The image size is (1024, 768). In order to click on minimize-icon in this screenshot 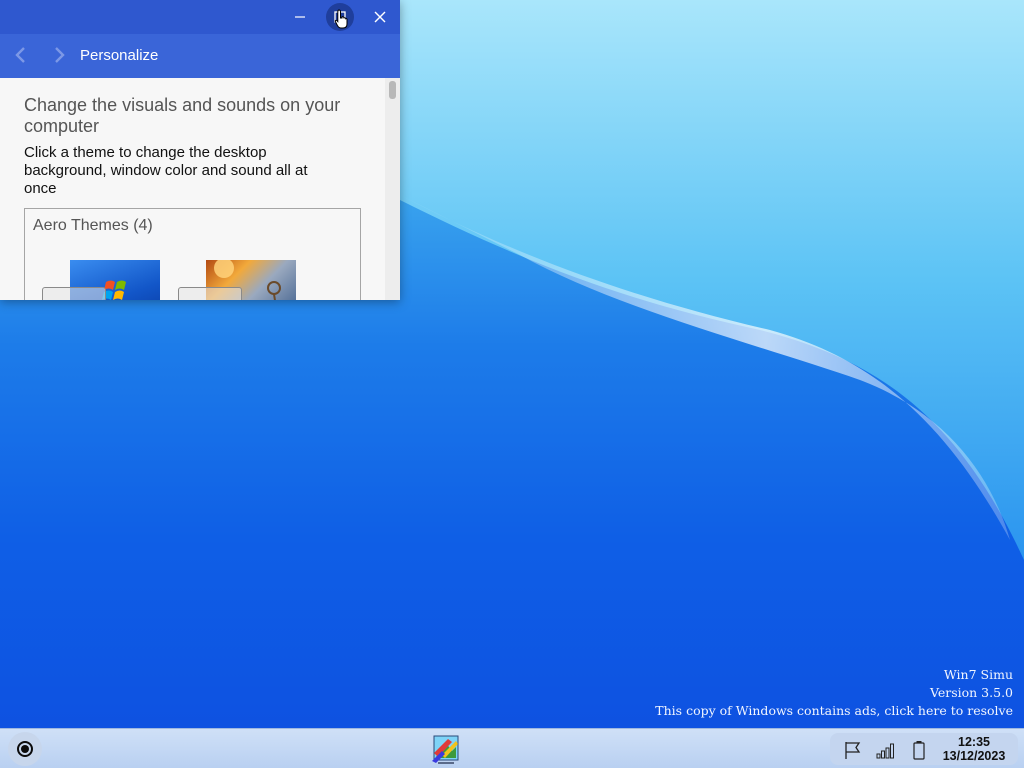, I will do `click(300, 17)`.